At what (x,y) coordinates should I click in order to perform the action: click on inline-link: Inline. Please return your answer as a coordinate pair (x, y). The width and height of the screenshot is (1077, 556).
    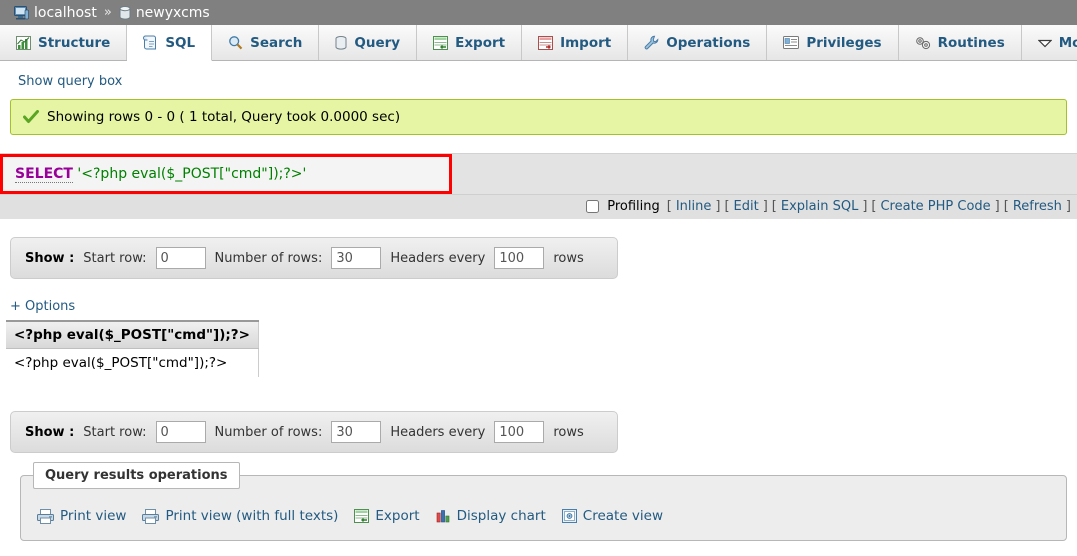
    Looking at the image, I should click on (694, 206).